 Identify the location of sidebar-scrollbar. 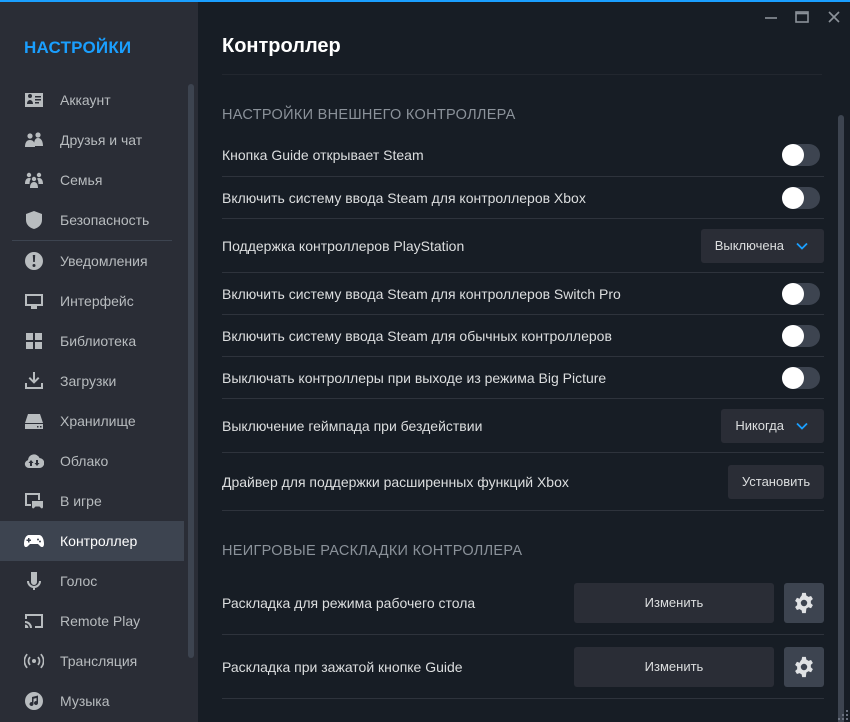
(191, 371).